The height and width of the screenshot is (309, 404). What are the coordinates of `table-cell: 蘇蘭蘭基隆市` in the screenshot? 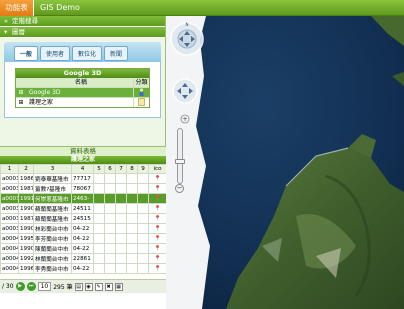 It's located at (52, 218).